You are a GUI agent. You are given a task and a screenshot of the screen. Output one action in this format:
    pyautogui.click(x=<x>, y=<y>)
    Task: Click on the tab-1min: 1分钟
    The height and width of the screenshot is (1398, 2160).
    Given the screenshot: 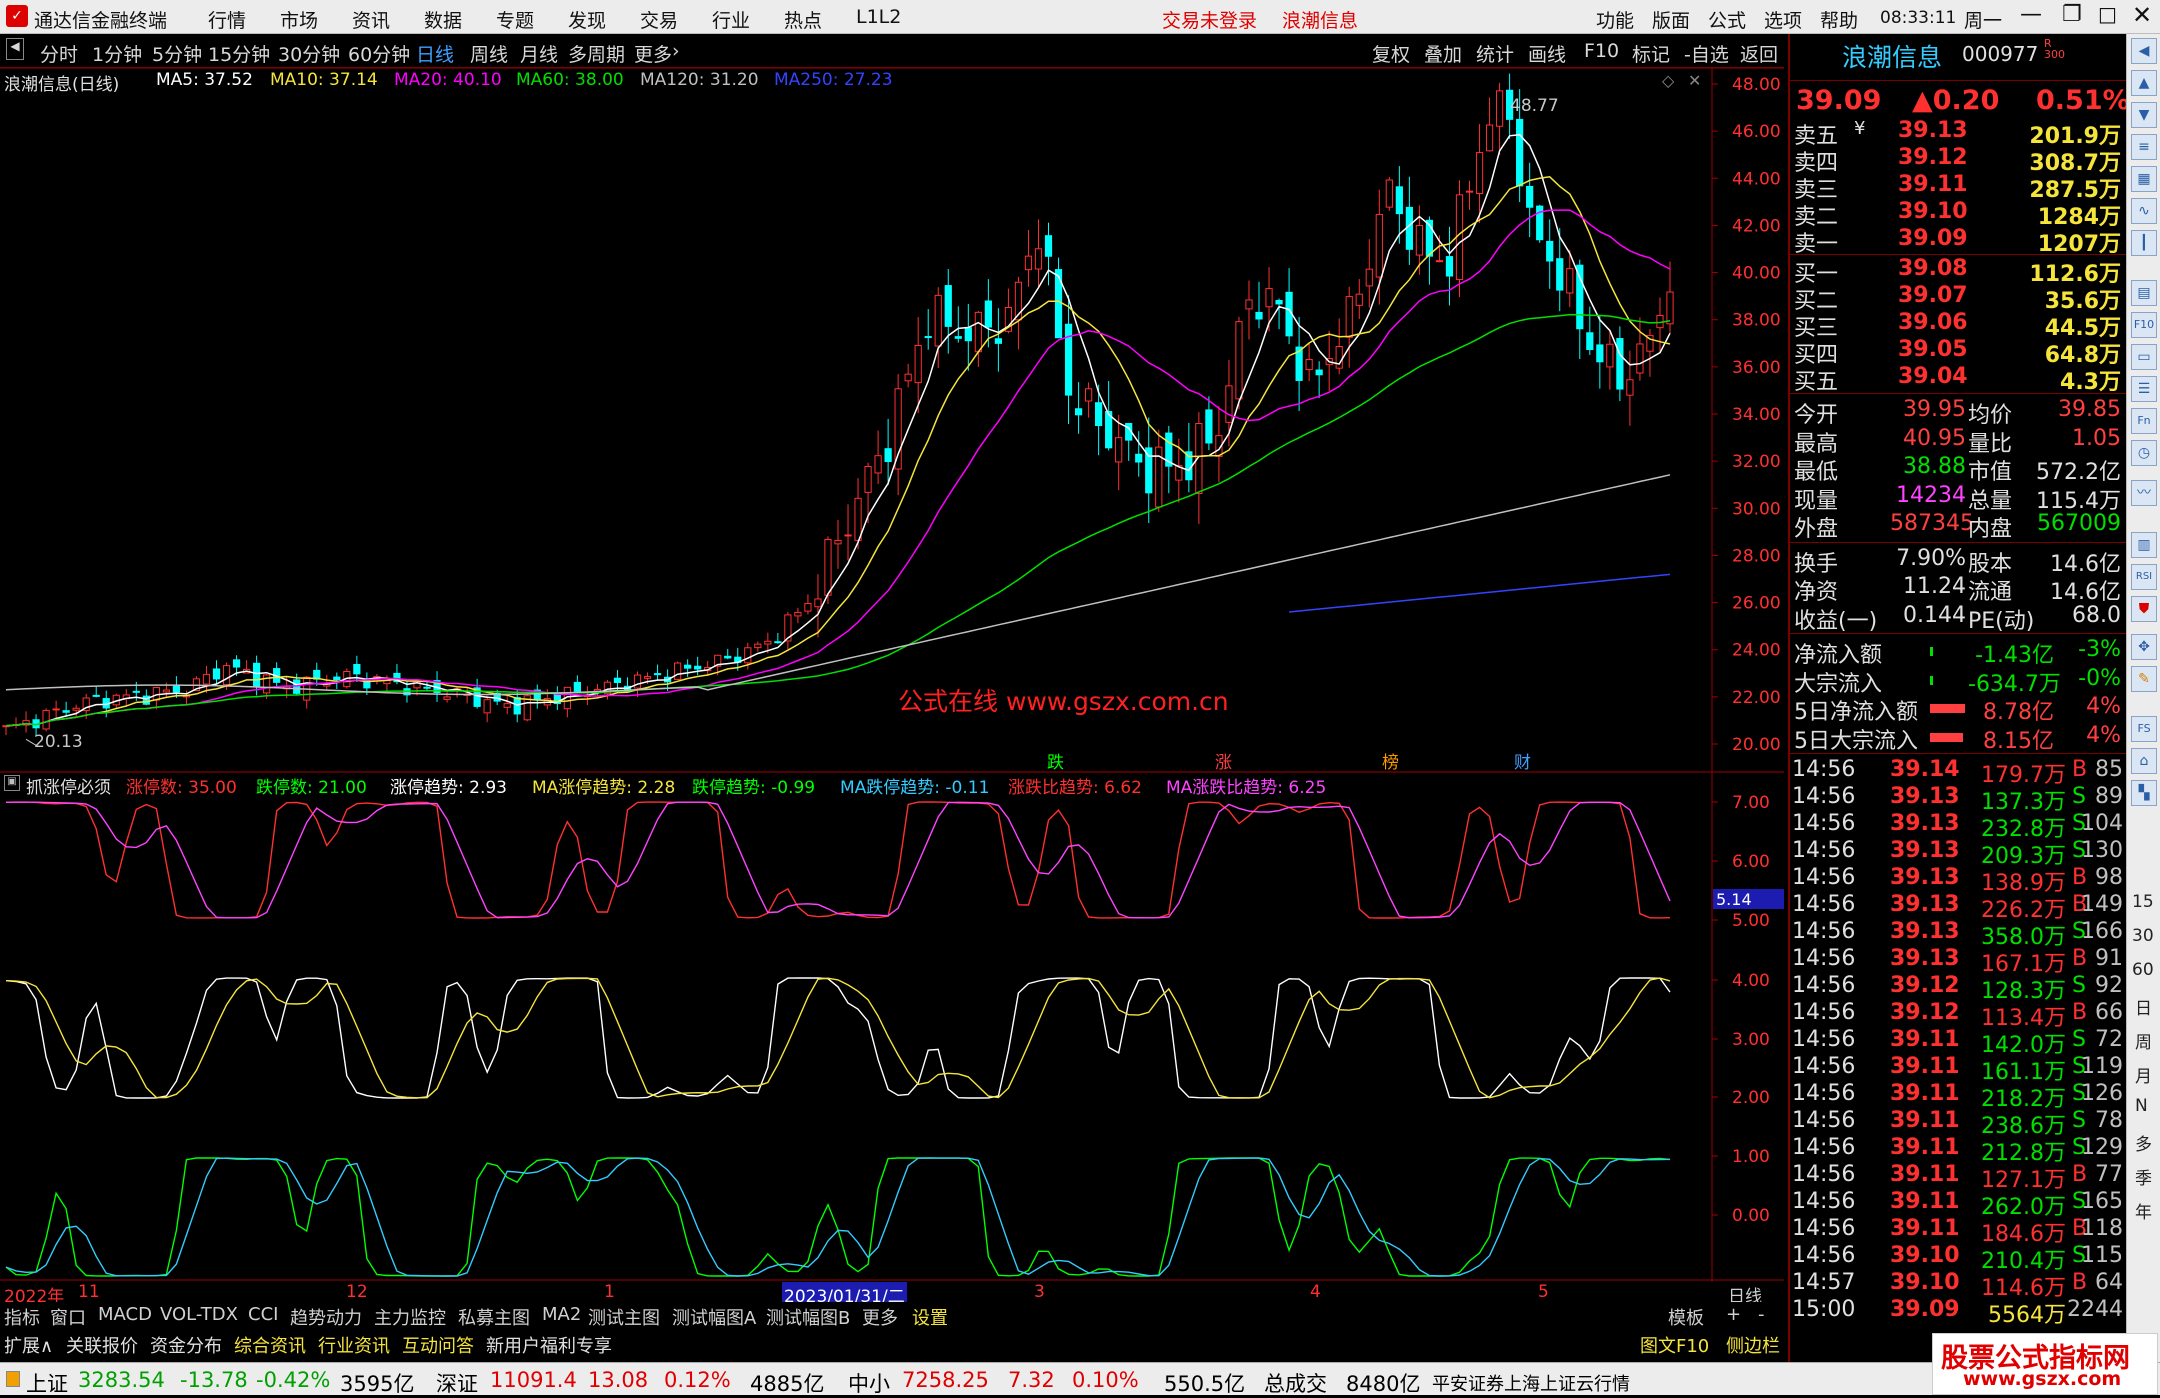 What is the action you would take?
    pyautogui.click(x=117, y=53)
    